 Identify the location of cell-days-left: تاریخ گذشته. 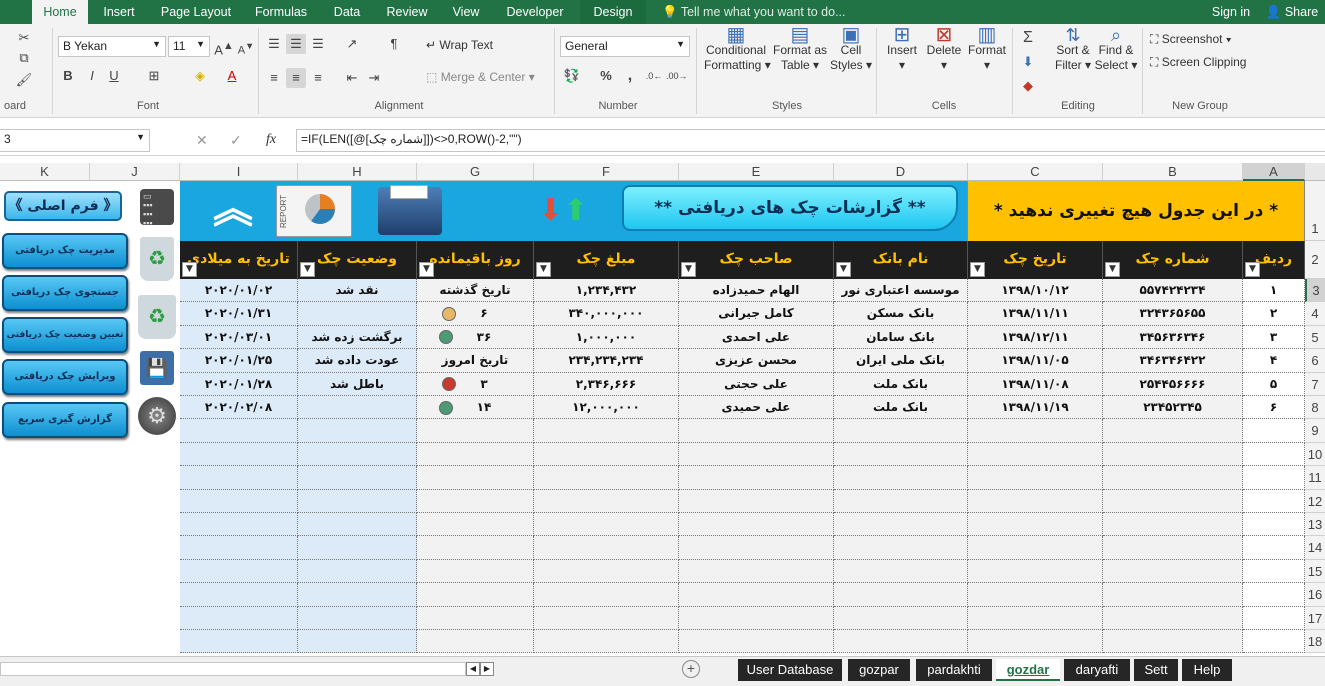
(475, 291).